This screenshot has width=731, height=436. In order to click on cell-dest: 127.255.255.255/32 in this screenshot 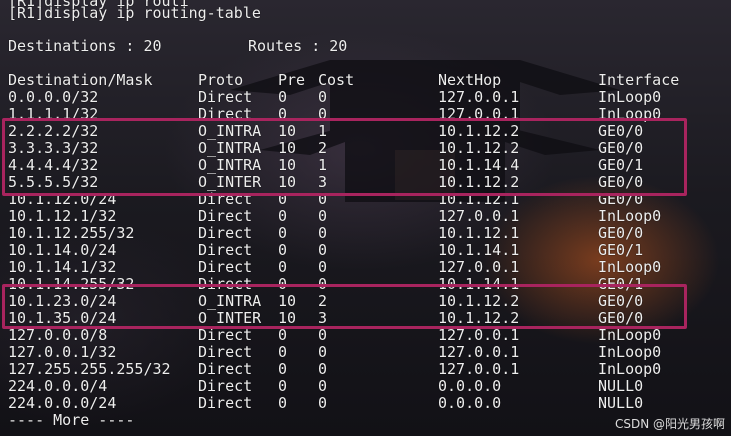, I will do `click(89, 369)`.